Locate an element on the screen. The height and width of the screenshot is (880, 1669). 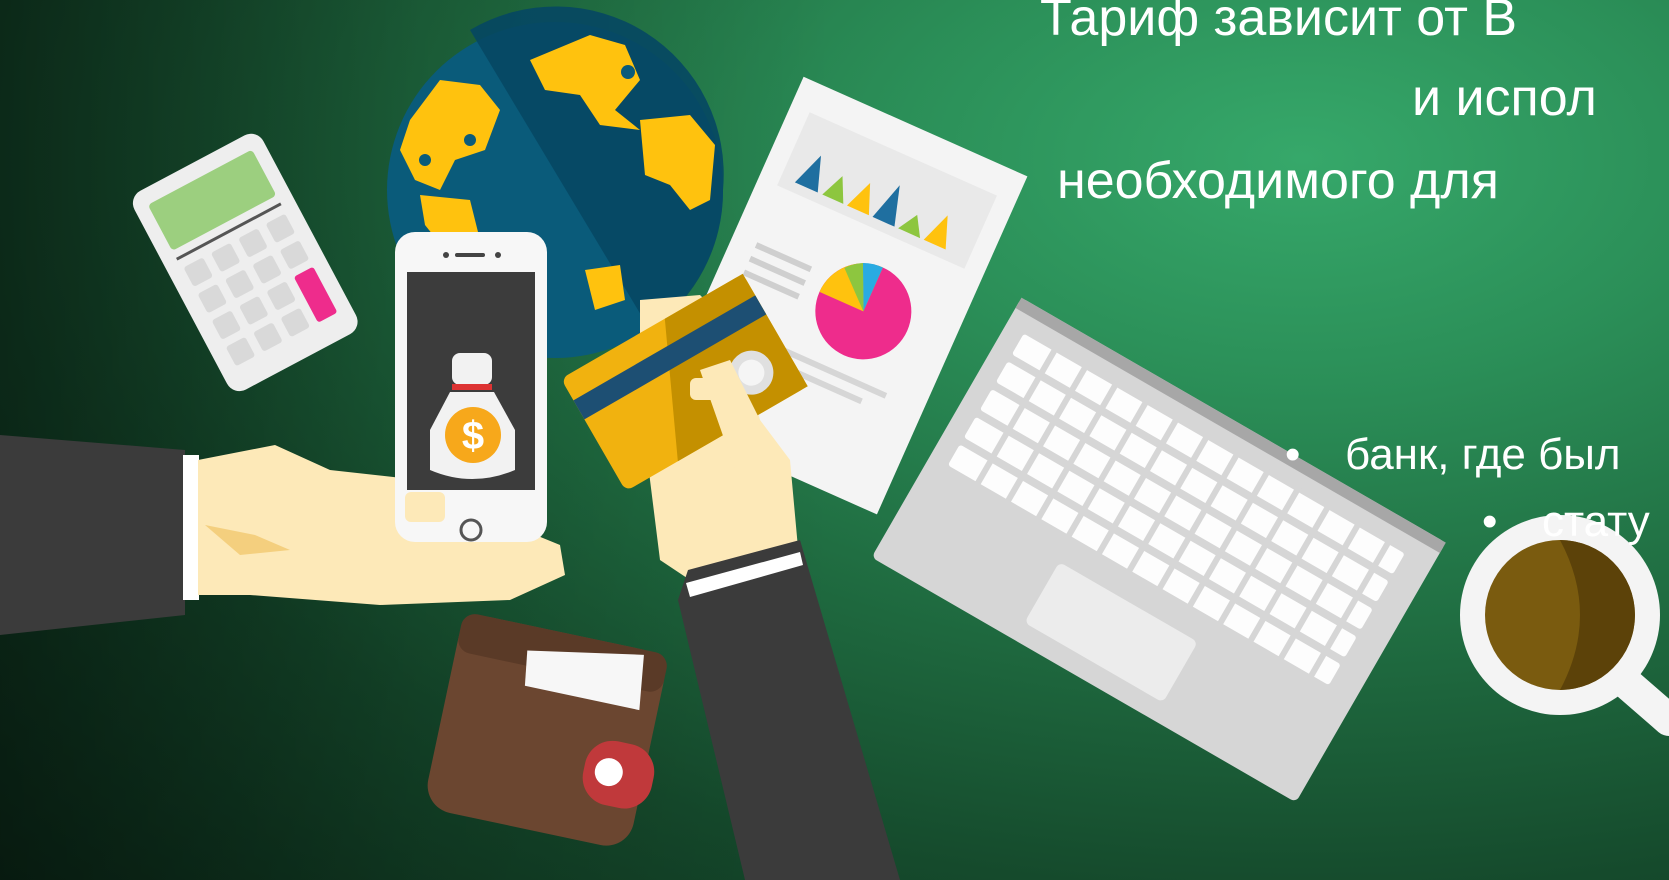
wallet-icon is located at coordinates (547, 730).